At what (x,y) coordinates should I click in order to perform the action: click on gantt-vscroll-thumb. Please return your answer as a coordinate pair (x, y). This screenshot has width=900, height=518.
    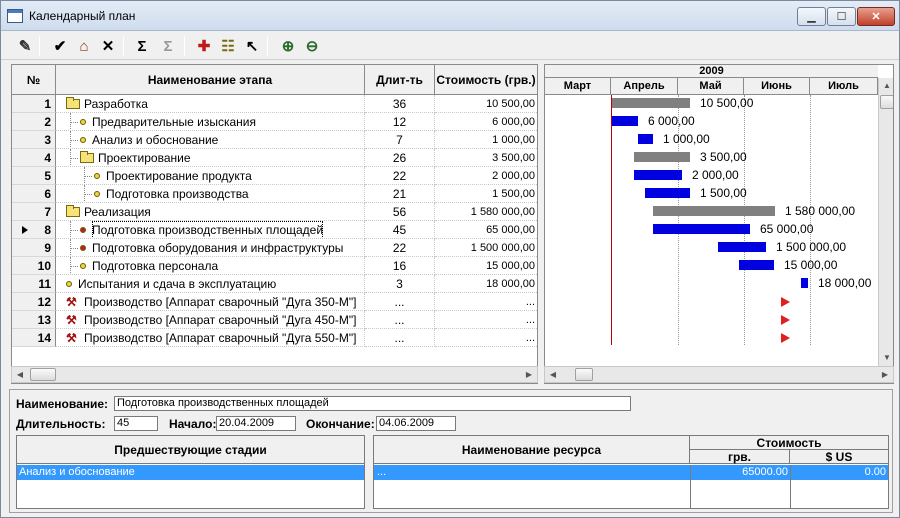
    Looking at the image, I should click on (886, 102).